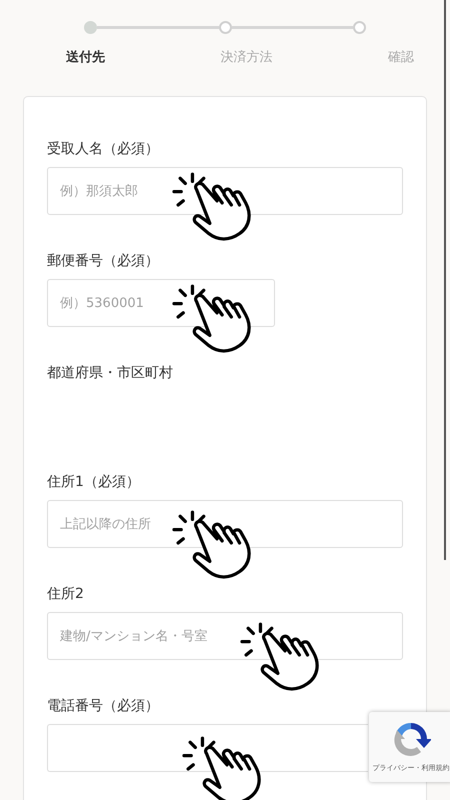  Describe the element at coordinates (103, 149) in the screenshot. I see `field-label: 受取人名（必須）` at that location.